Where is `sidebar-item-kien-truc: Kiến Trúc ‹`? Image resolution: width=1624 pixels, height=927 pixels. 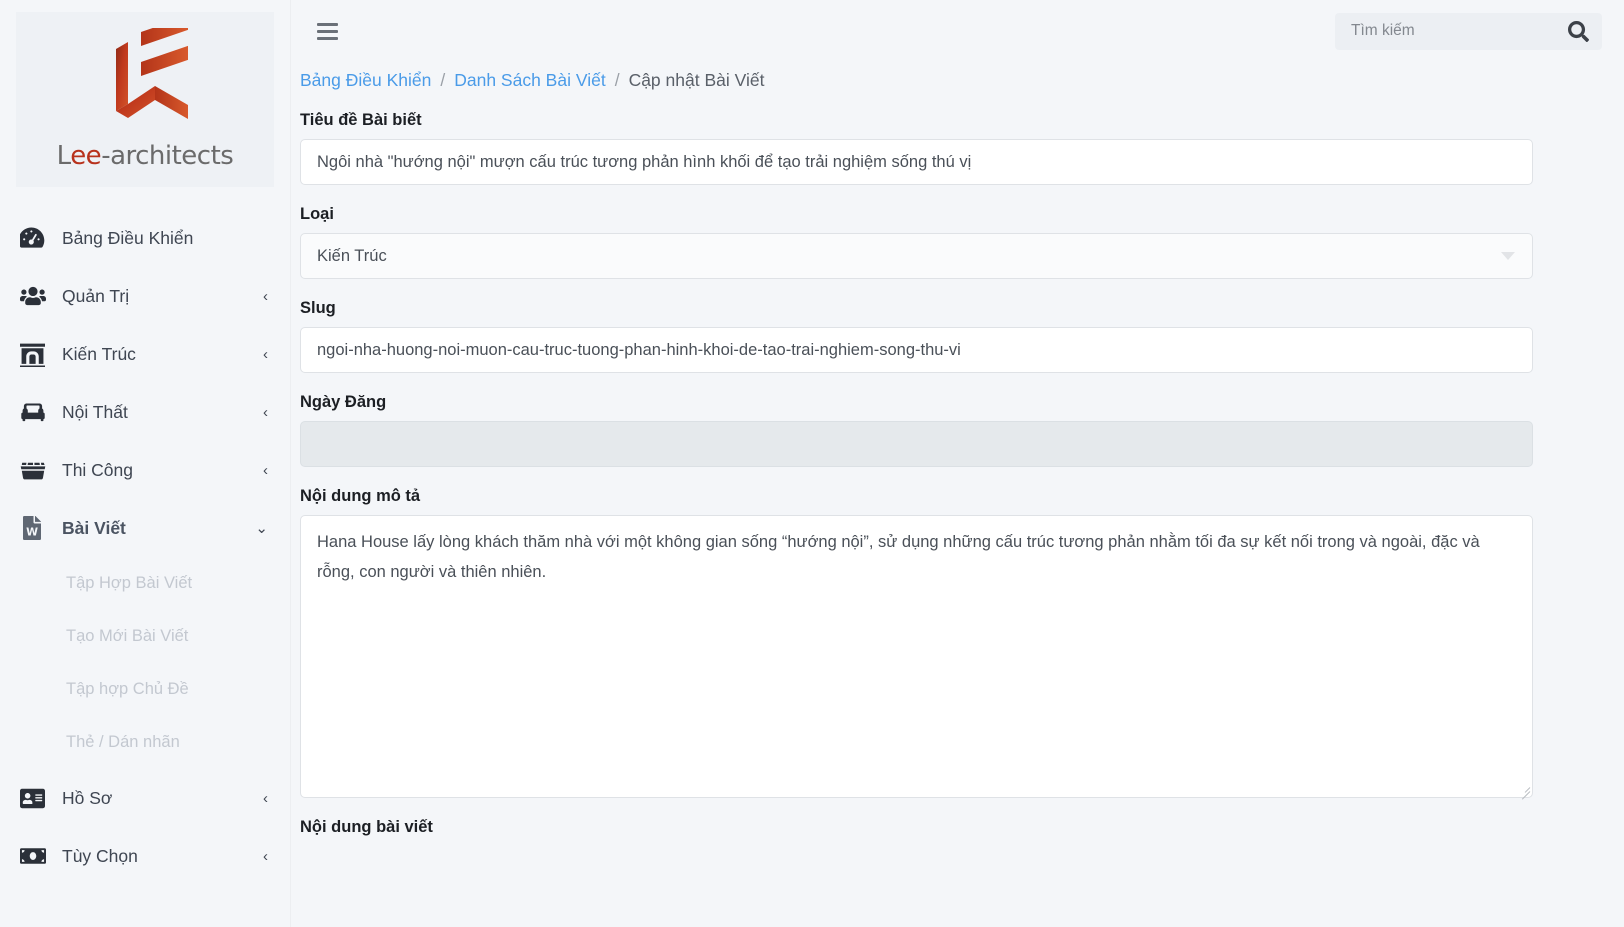 sidebar-item-kien-truc: Kiến Trúc ‹ is located at coordinates (145, 354).